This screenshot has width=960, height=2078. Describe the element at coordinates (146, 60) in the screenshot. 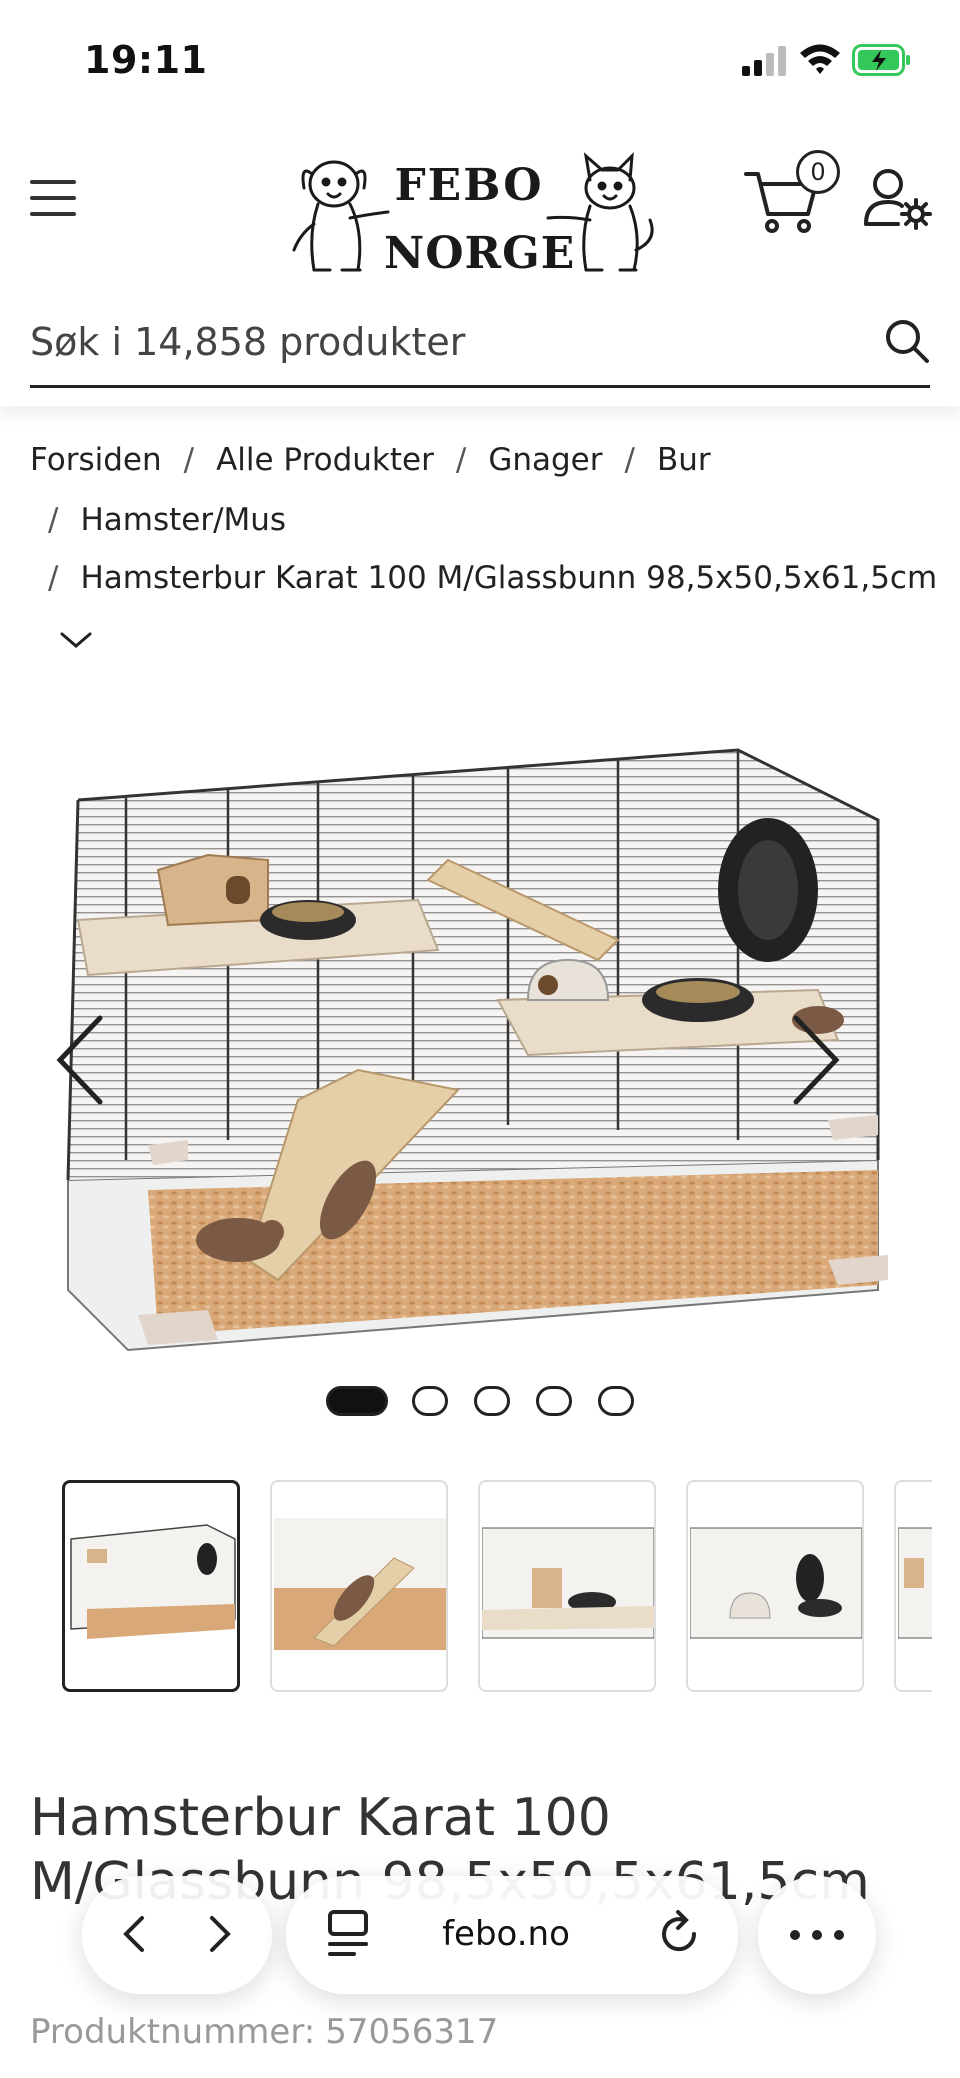

I see `status-time: 19:11` at that location.